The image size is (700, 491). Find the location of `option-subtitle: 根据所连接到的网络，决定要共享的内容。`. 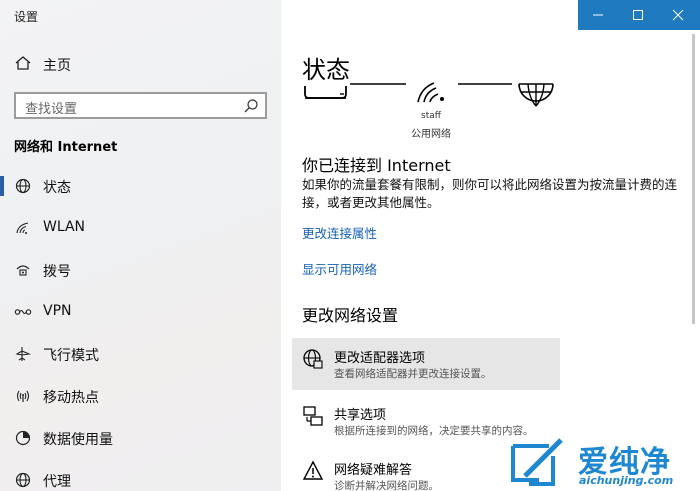

option-subtitle: 根据所连接到的网络，决定要共享的内容。 is located at coordinates (434, 431).